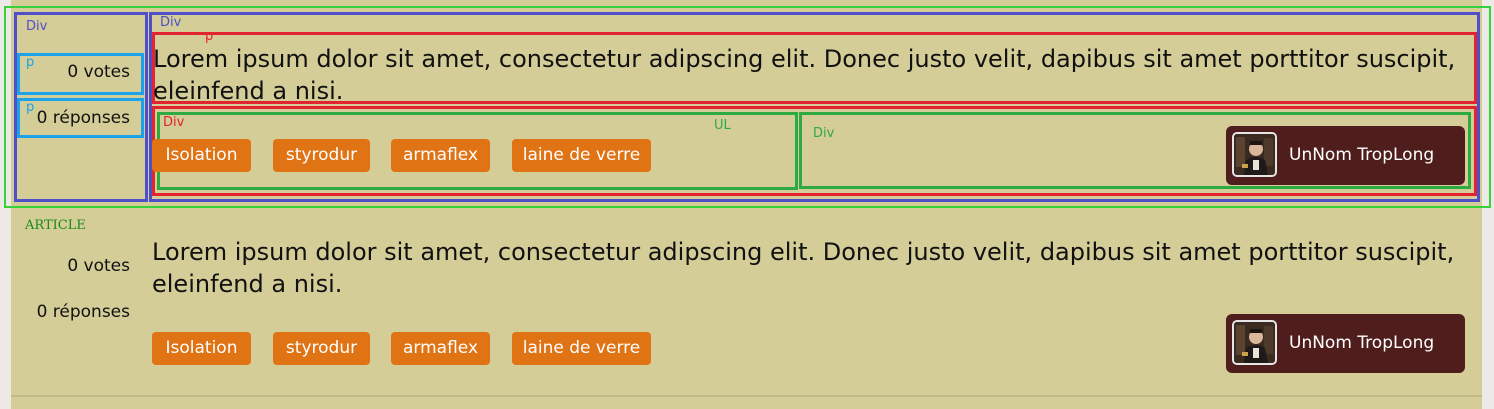  What do you see at coordinates (55, 225) in the screenshot?
I see `debug-label-article: ARTICLE` at bounding box center [55, 225].